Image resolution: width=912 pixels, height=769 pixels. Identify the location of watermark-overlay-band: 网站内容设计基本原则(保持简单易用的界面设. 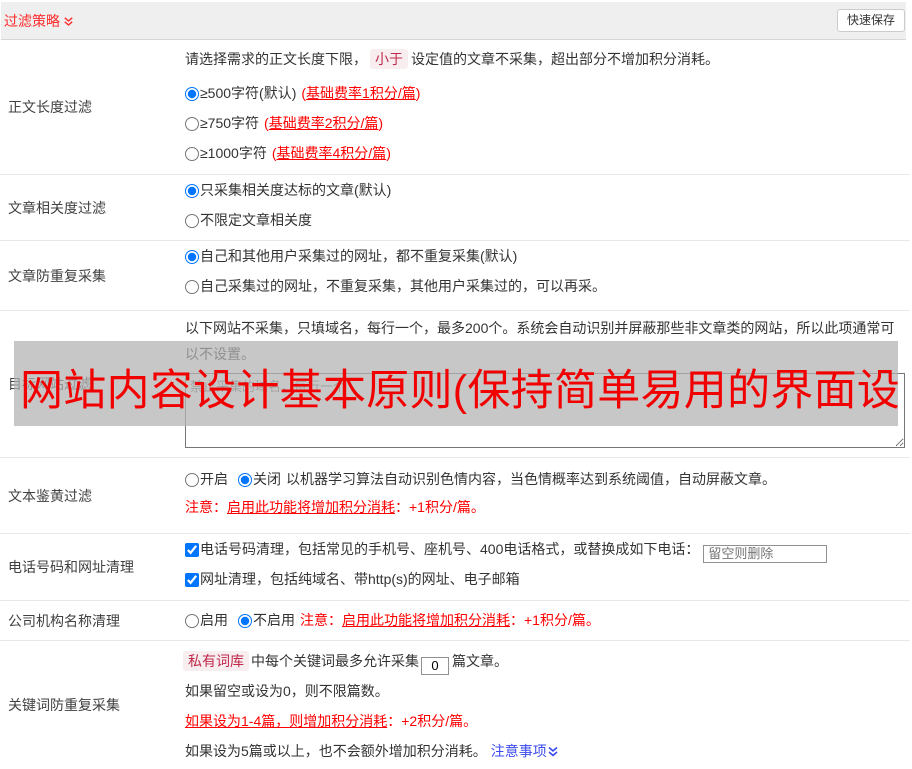
(456, 383).